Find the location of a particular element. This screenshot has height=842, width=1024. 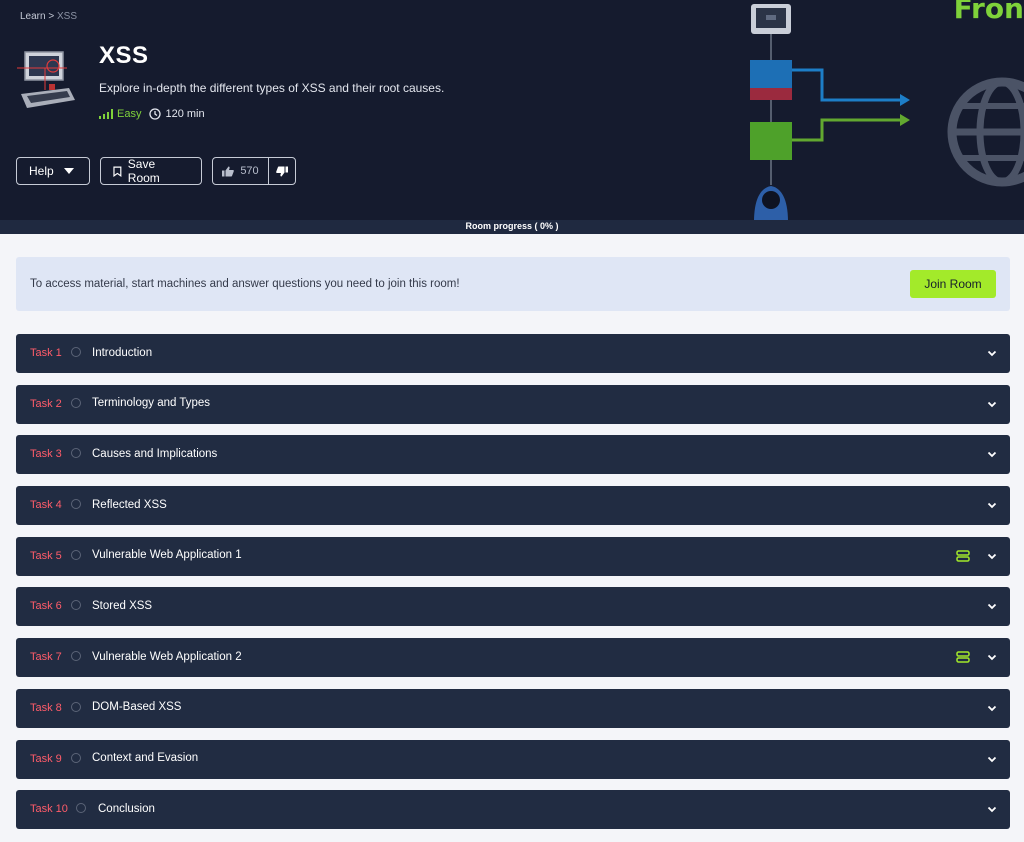

task-number: Task 6 is located at coordinates (46, 606).